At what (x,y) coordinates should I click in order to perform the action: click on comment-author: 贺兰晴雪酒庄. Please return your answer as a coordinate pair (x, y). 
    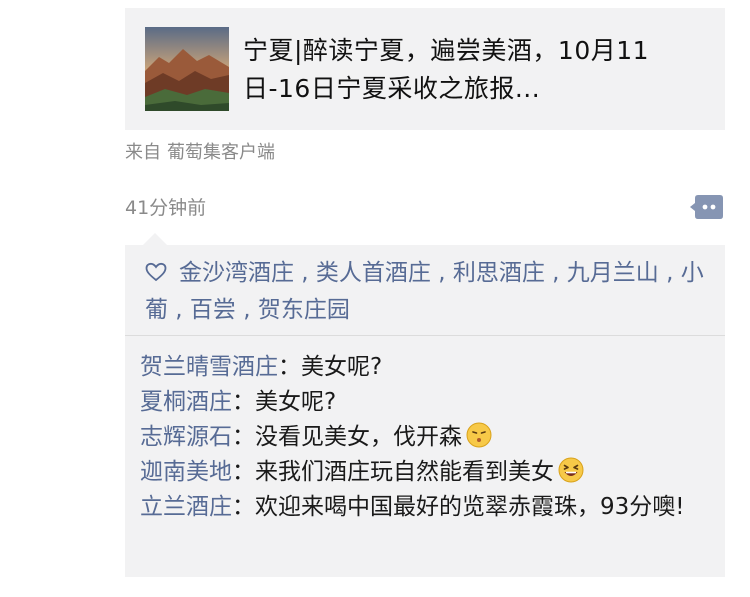
    Looking at the image, I should click on (209, 367).